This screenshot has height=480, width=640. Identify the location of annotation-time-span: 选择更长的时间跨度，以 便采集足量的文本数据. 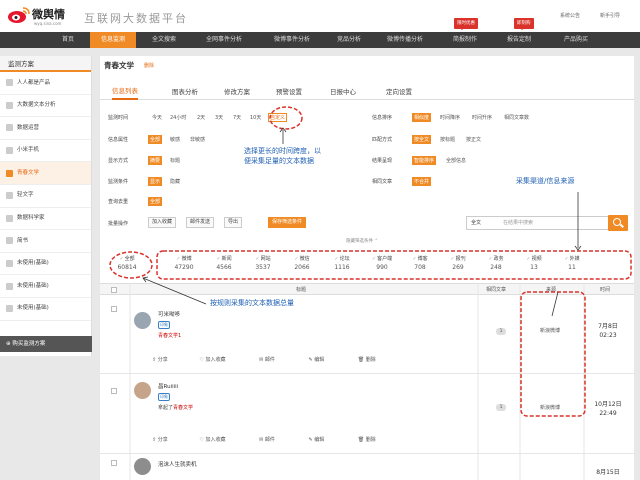
(282, 156).